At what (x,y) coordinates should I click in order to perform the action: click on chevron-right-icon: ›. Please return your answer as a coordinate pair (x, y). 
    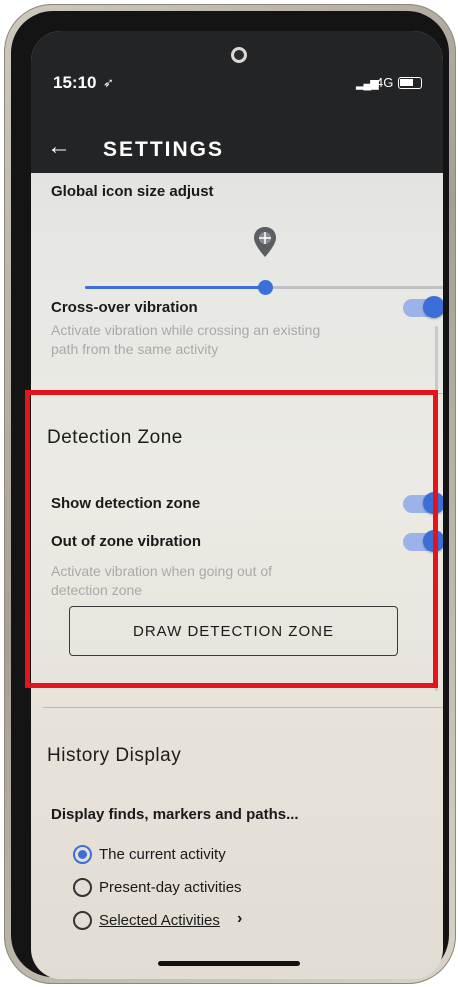
    Looking at the image, I should click on (239, 919).